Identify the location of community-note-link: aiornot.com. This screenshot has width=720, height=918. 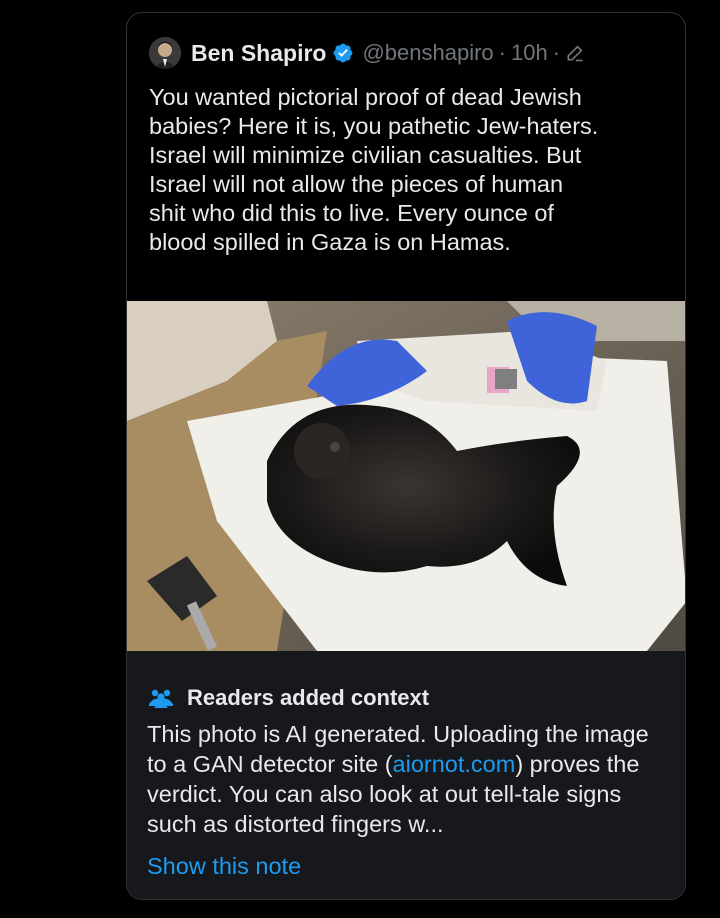
(454, 764).